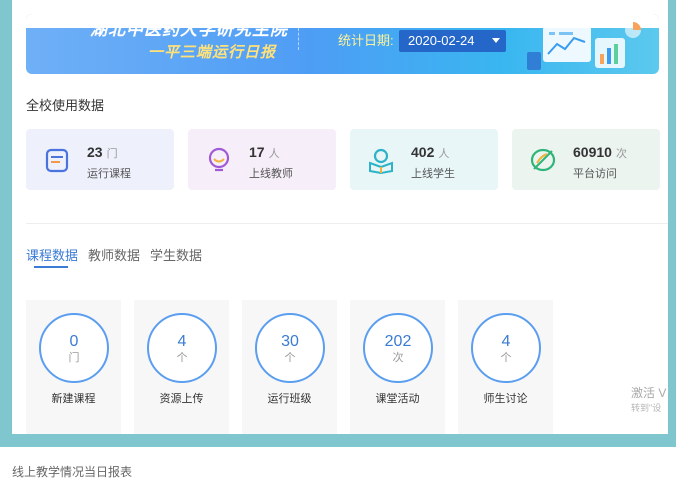 The image size is (676, 487). What do you see at coordinates (366, 40) in the screenshot?
I see `date-label: 统计日期:` at bounding box center [366, 40].